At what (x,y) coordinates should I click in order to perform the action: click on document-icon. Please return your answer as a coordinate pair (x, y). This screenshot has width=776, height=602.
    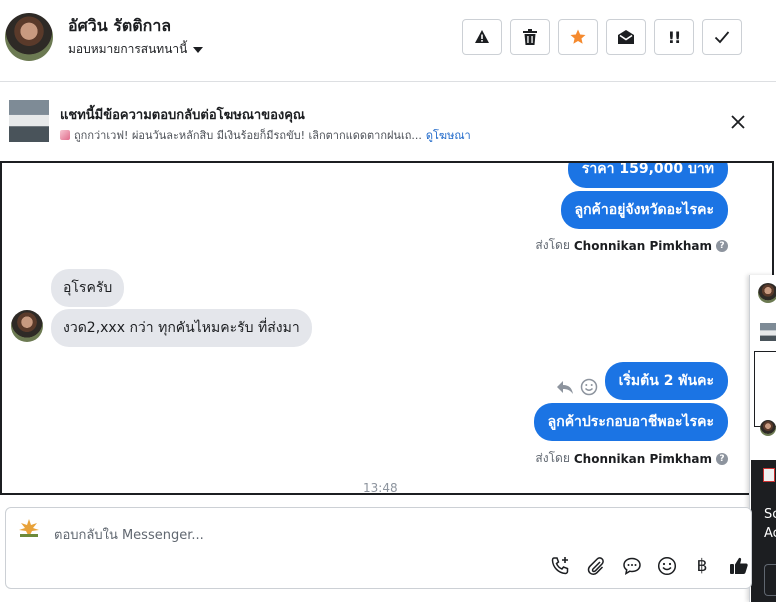
    Looking at the image, I should click on (769, 475).